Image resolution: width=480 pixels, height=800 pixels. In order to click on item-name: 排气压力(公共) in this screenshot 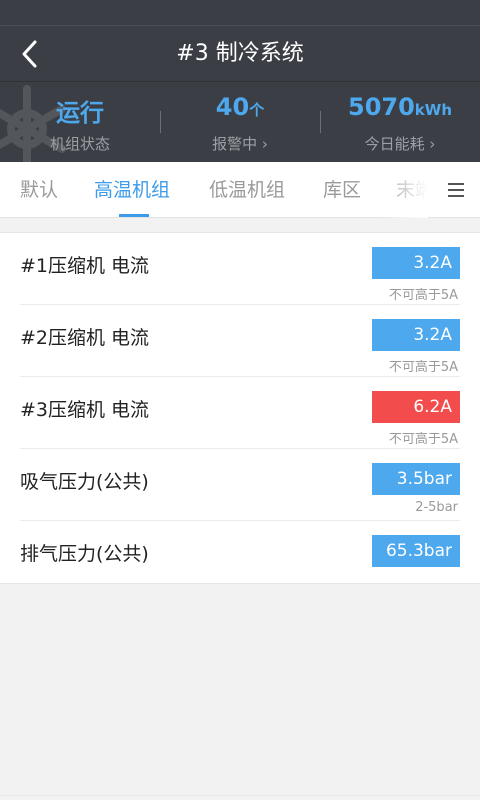, I will do `click(84, 554)`.